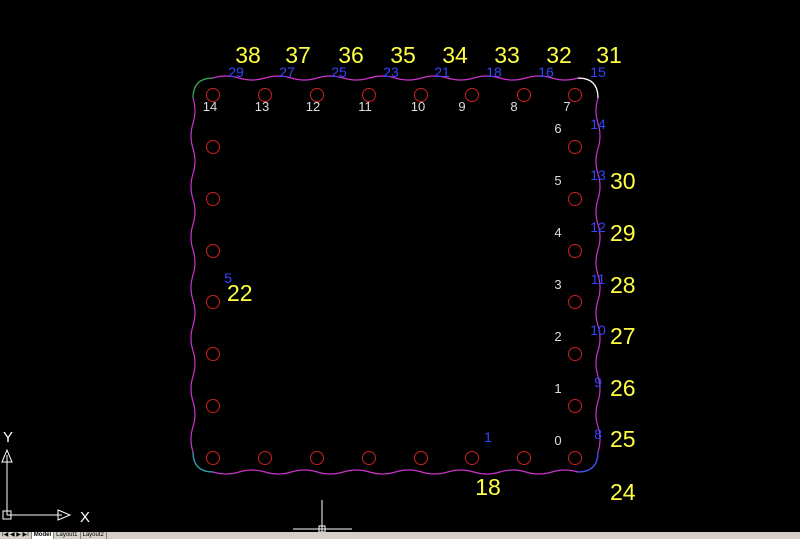 The image size is (800, 539). I want to click on right-pad-label: 3, so click(557, 284).